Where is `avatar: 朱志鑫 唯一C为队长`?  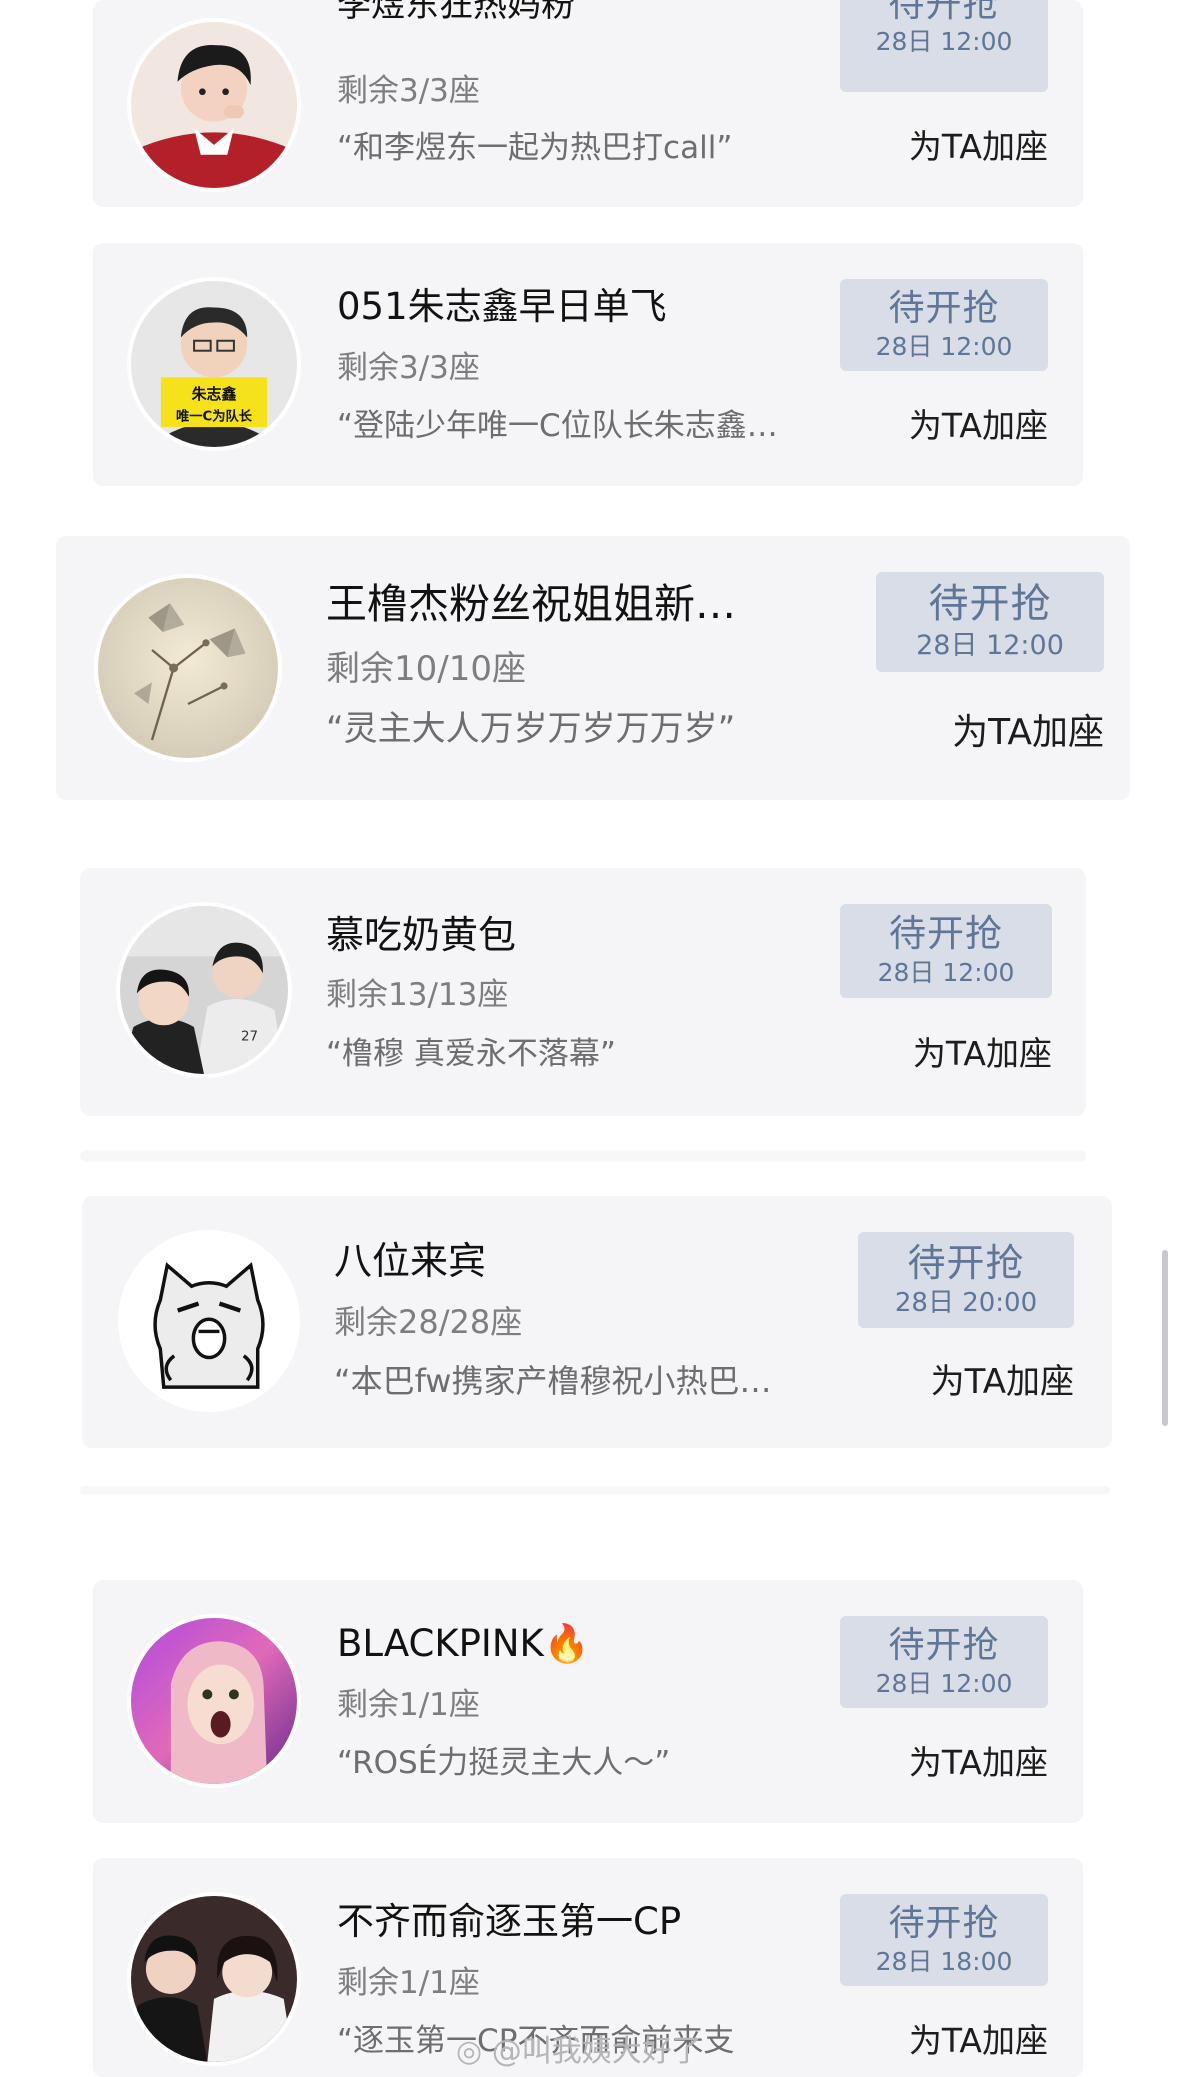 avatar: 朱志鑫 唯一C为队长 is located at coordinates (214, 364).